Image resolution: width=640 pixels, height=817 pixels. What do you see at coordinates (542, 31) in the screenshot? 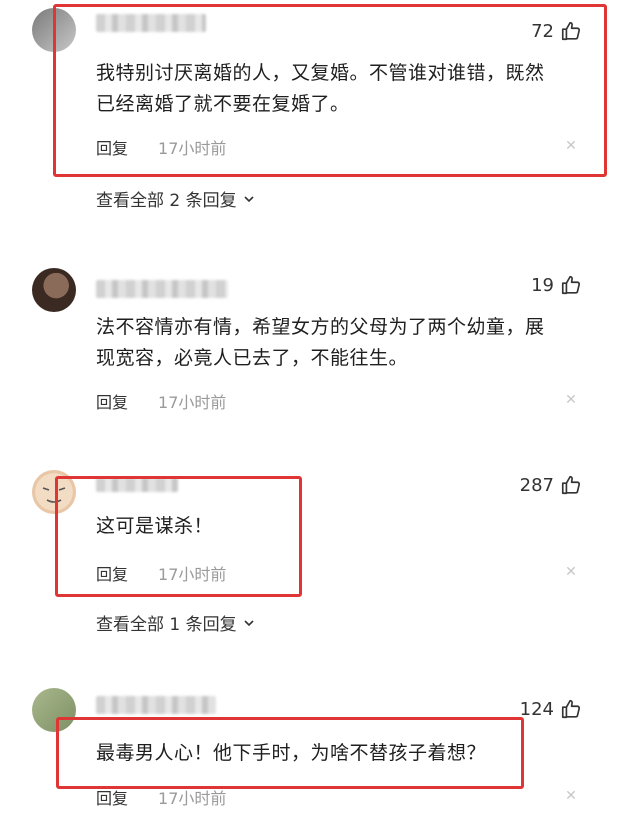
I see `like-count: 72` at bounding box center [542, 31].